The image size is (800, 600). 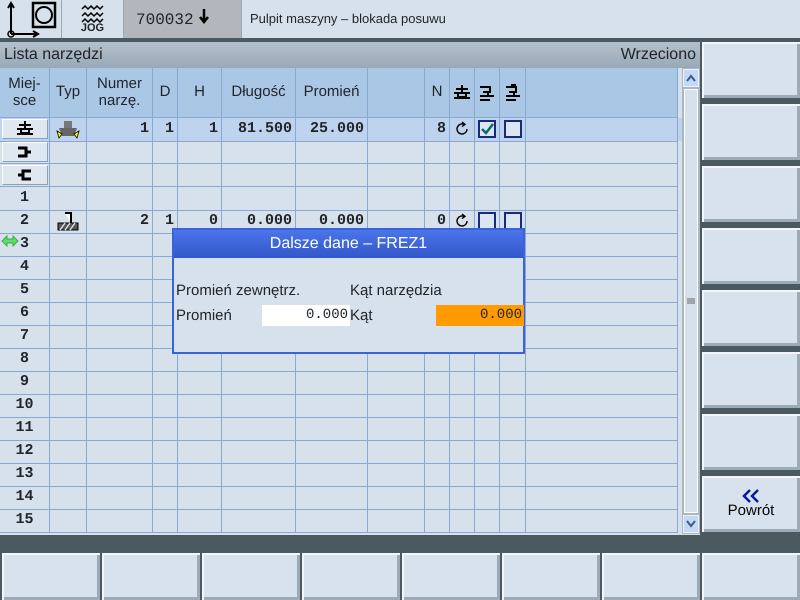 What do you see at coordinates (24, 428) in the screenshot?
I see `slot-number: 11` at bounding box center [24, 428].